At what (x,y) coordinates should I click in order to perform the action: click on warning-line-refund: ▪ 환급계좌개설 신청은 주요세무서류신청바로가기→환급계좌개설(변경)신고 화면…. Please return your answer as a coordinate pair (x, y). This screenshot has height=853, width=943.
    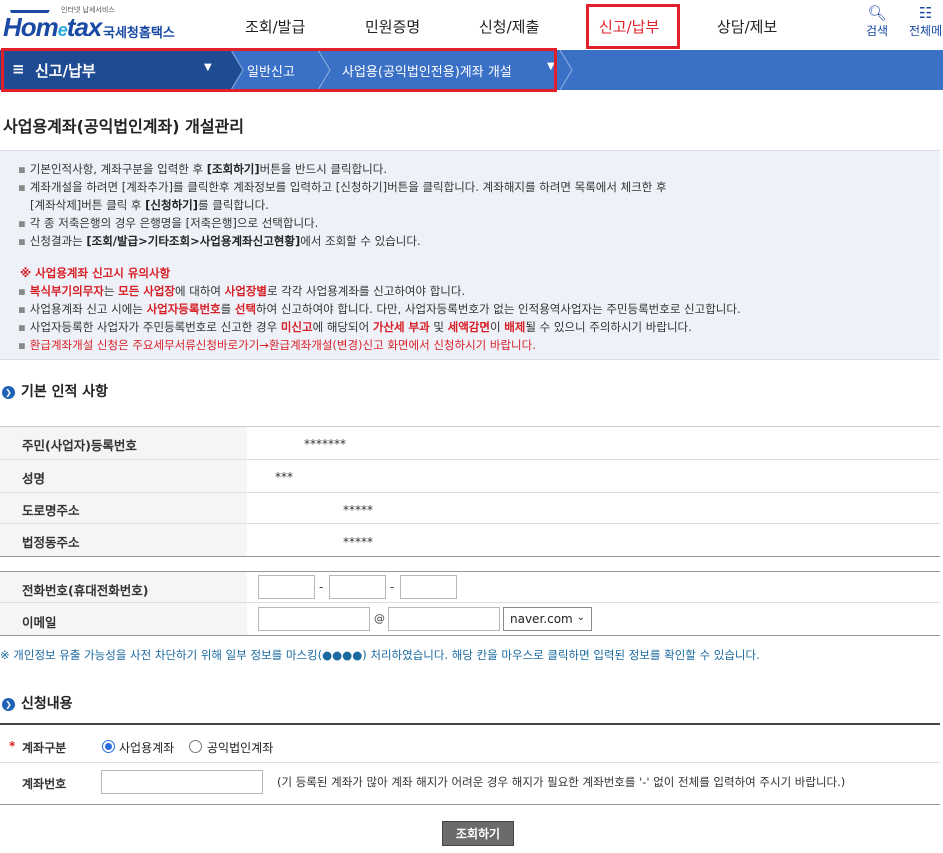
    Looking at the image, I should click on (277, 345).